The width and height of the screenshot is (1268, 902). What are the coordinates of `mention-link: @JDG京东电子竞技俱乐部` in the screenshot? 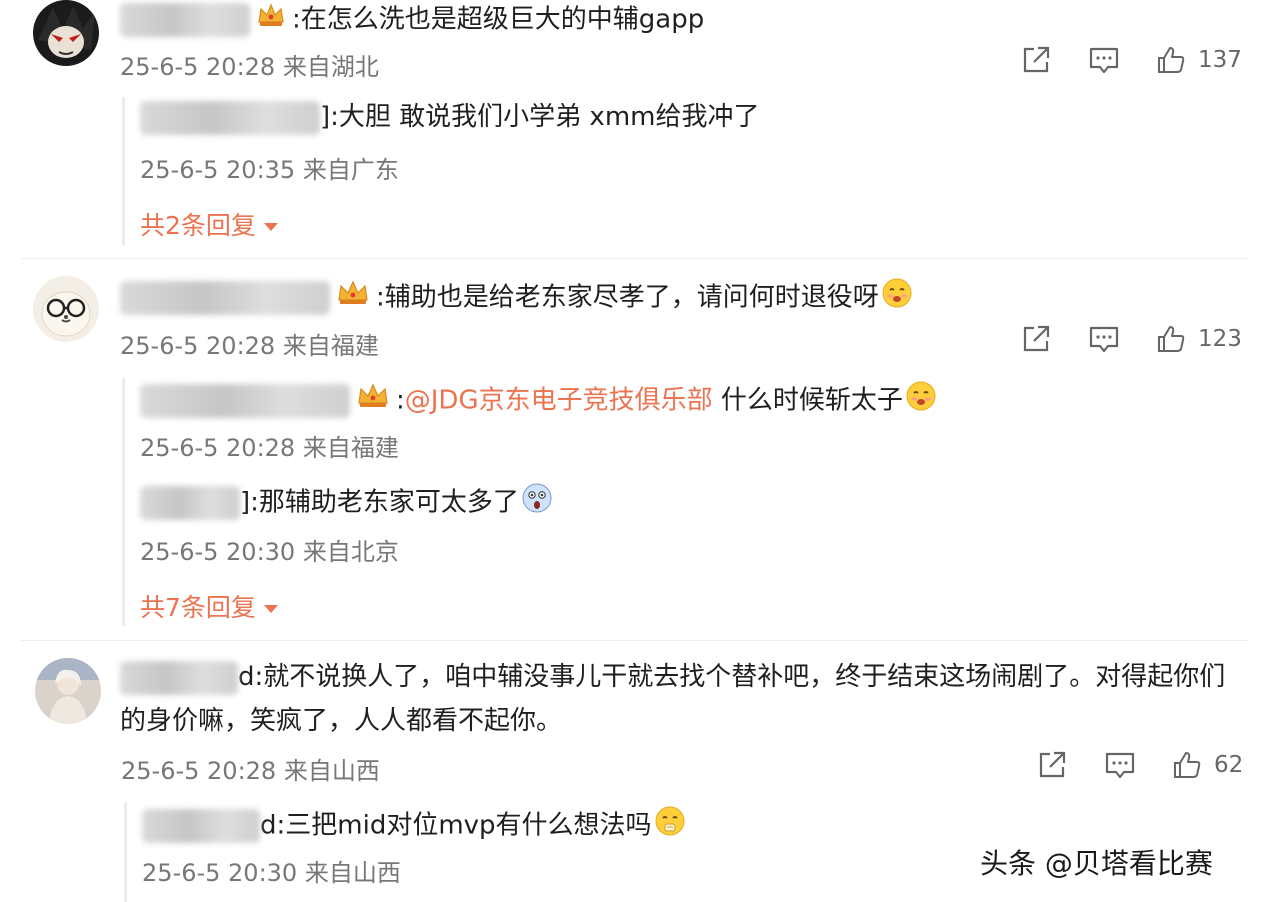 It's located at (559, 401).